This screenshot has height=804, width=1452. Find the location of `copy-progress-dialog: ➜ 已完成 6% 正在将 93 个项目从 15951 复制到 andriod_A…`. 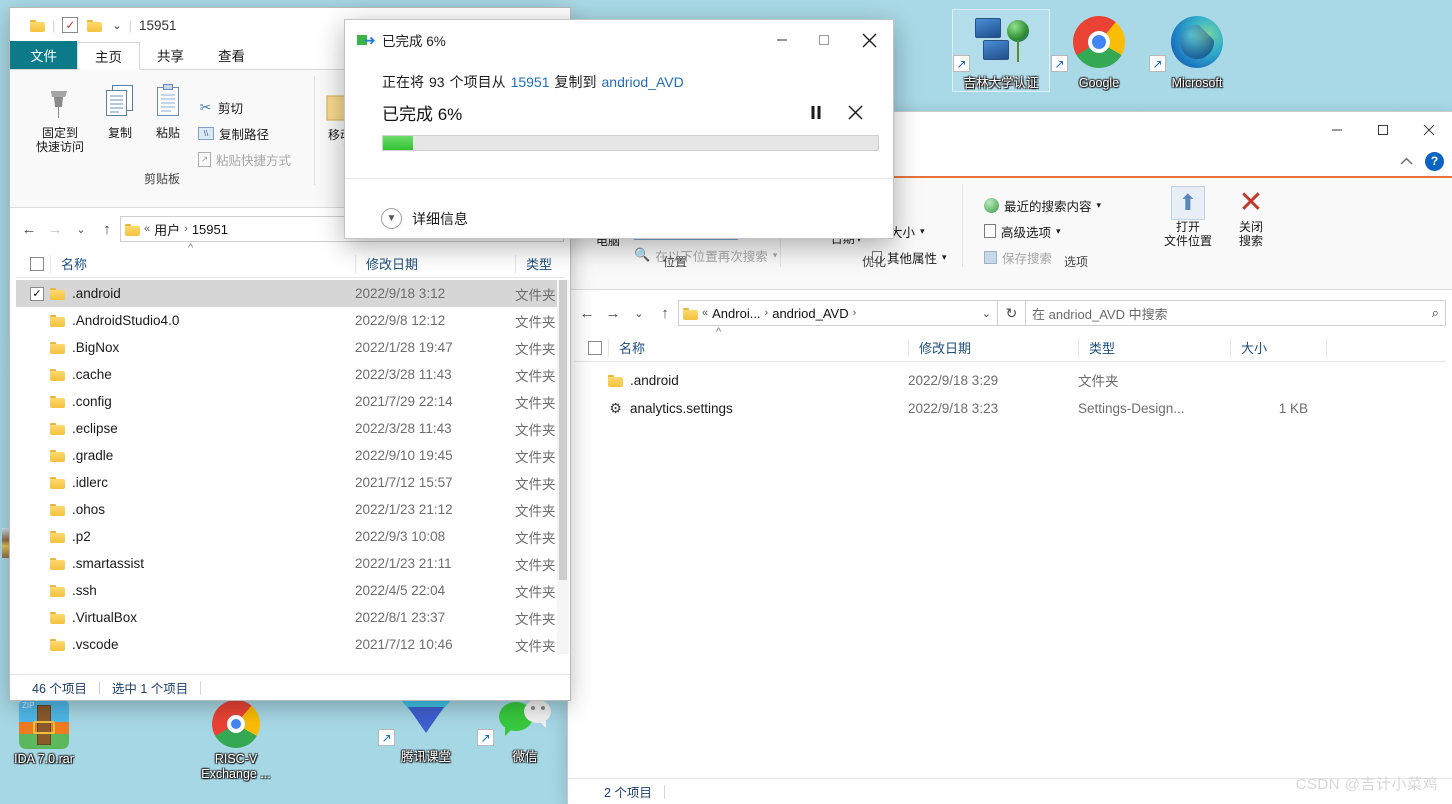

copy-progress-dialog: ➜ 已完成 6% 正在将 93 个项目从 15951 复制到 andriod_A… is located at coordinates (619, 129).